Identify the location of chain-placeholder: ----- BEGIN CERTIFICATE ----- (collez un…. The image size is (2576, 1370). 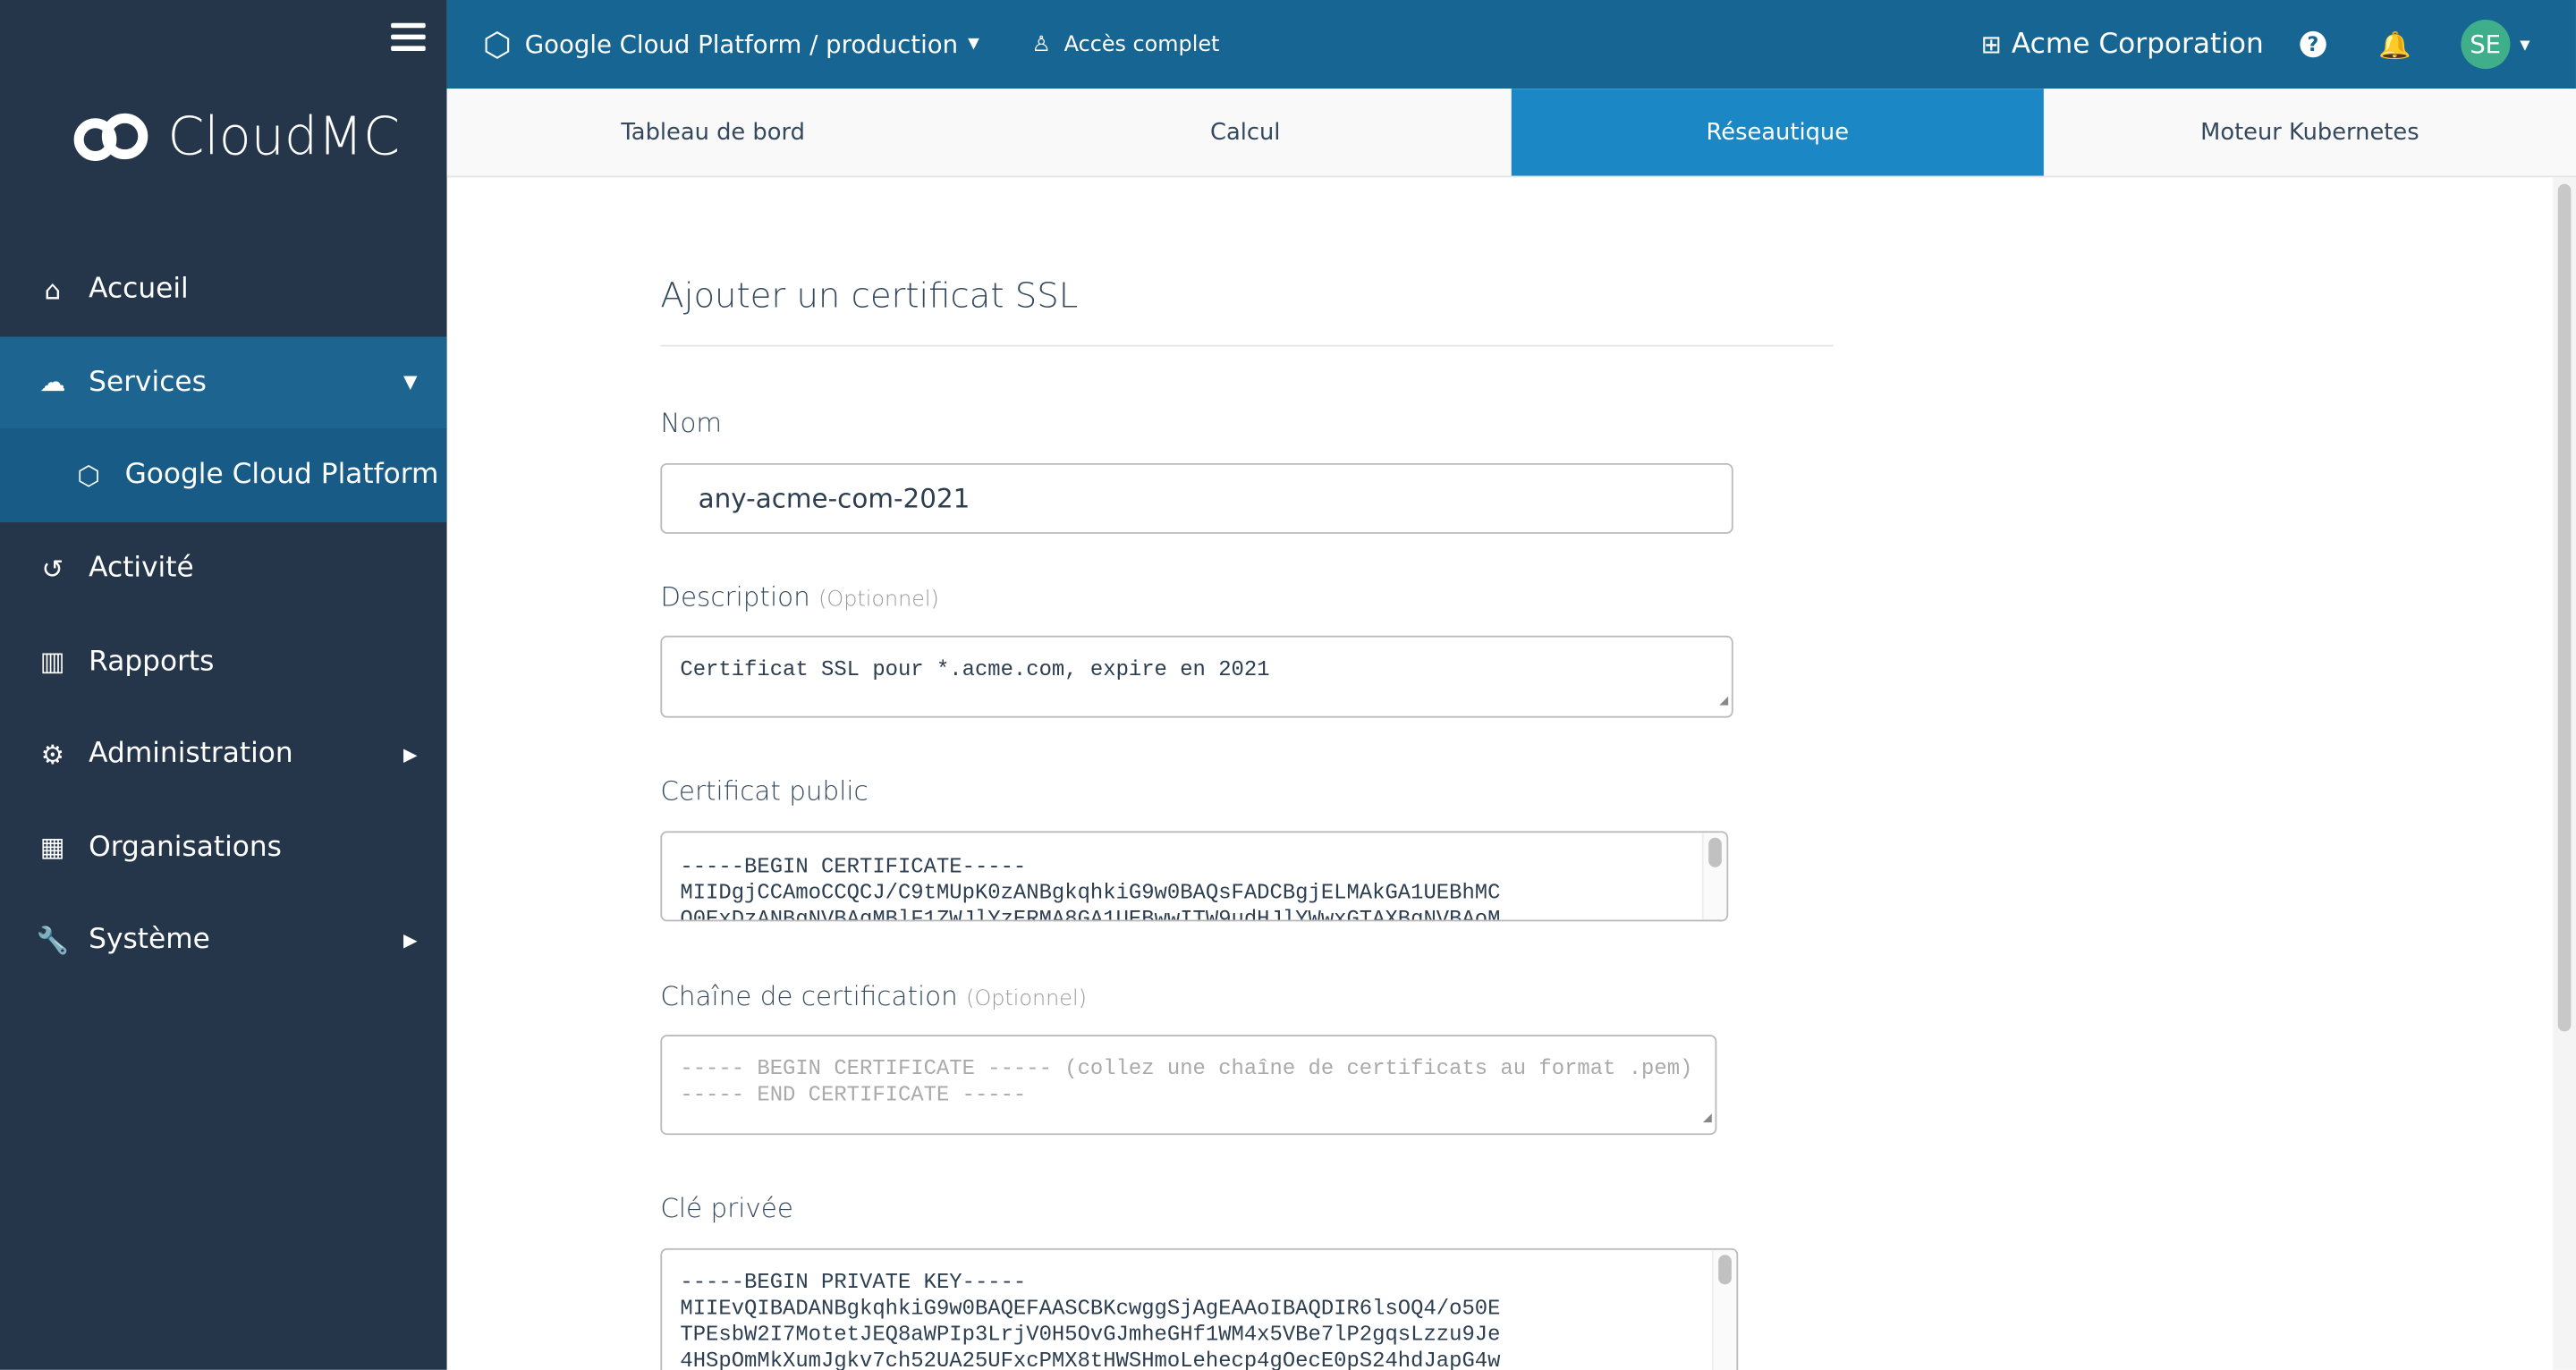
(1186, 1081).